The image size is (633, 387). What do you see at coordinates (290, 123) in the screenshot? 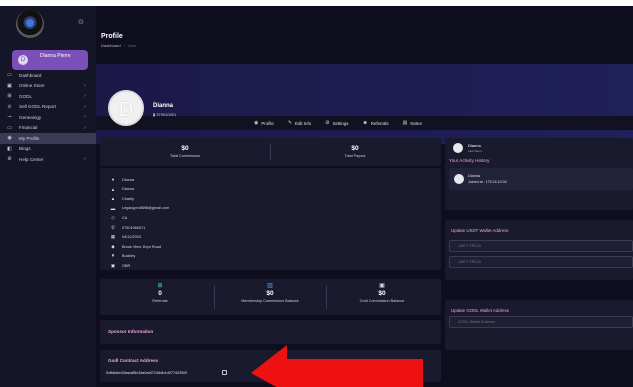
I see `edit-icon: ✎` at bounding box center [290, 123].